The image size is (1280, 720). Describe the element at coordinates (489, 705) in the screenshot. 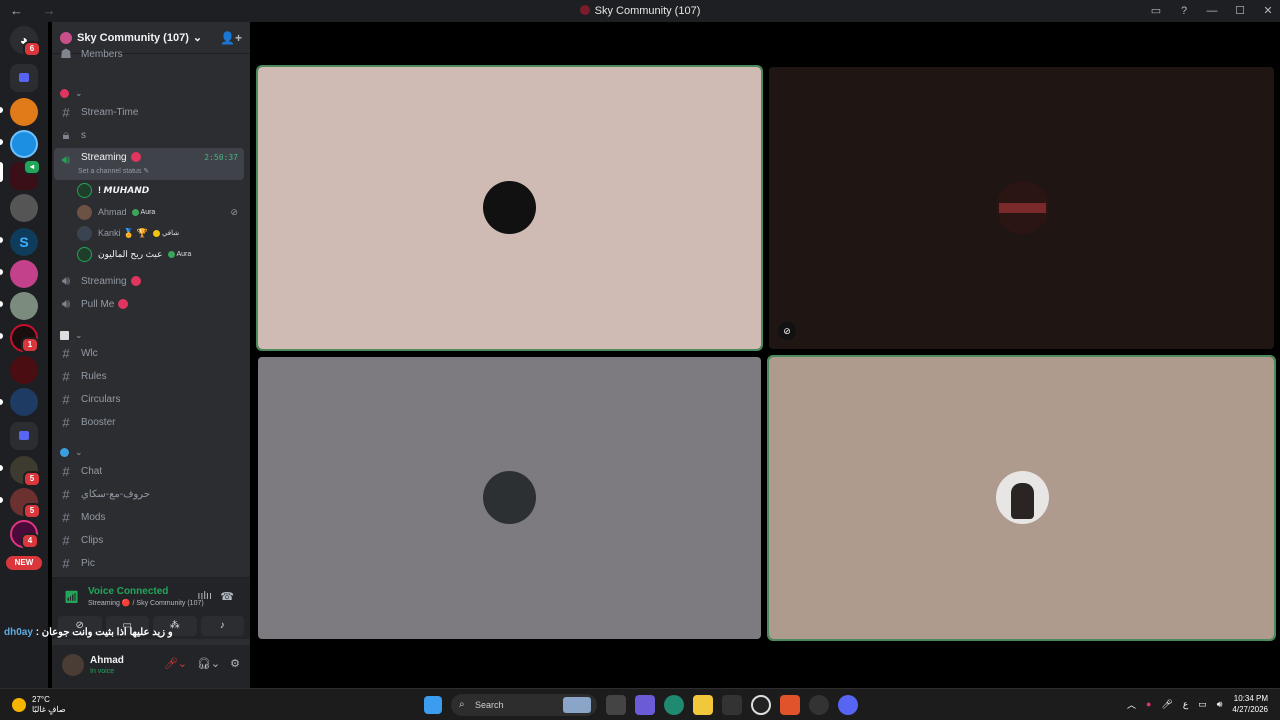

I see `search-placeholder: Search` at that location.